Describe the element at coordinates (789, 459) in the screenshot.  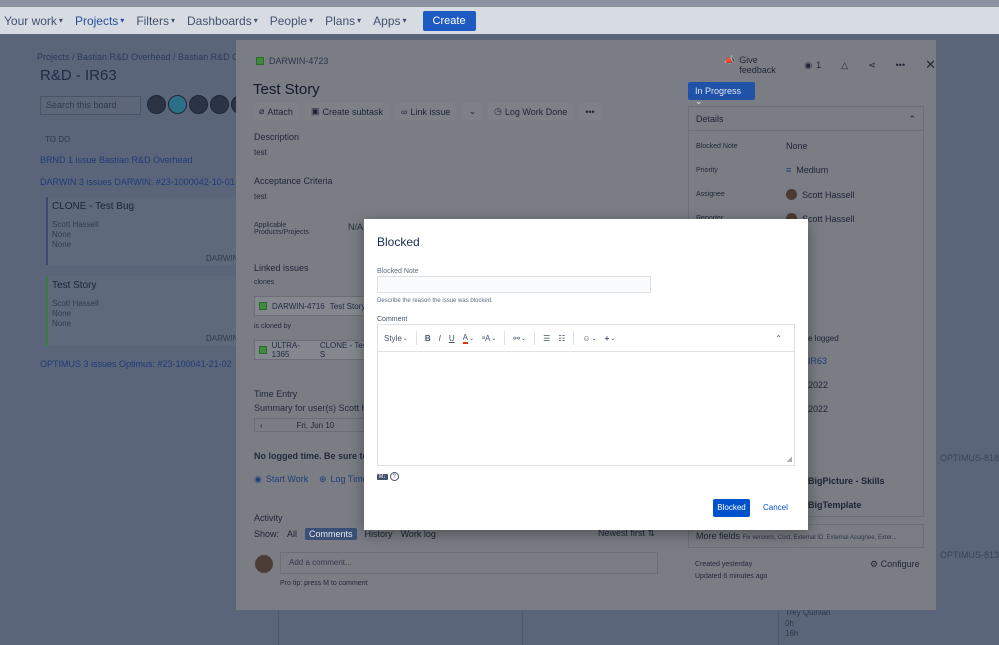
I see `resize-handle-icon: ◢` at that location.